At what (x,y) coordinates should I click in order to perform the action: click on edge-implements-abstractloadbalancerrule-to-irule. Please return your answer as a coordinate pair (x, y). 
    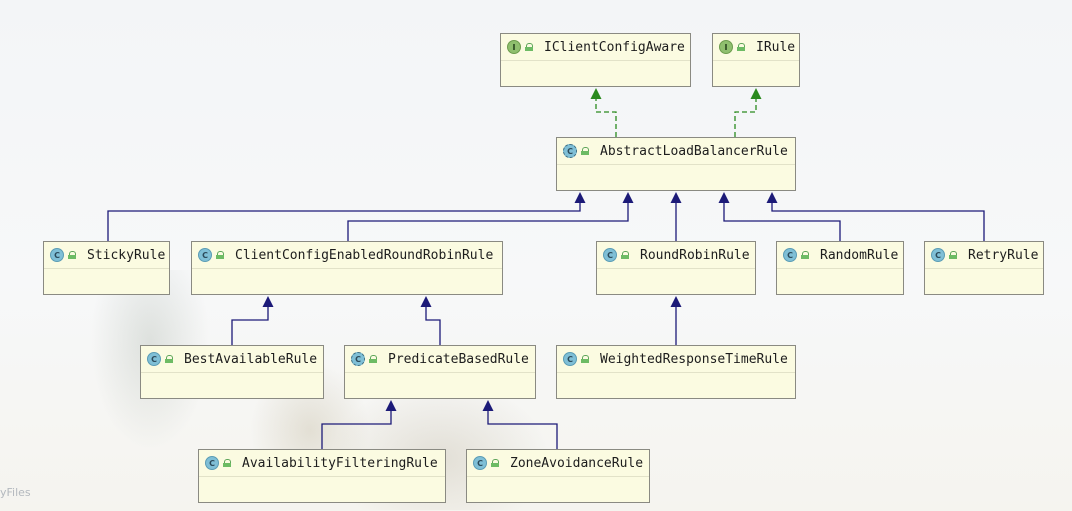
    Looking at the image, I should click on (748, 112).